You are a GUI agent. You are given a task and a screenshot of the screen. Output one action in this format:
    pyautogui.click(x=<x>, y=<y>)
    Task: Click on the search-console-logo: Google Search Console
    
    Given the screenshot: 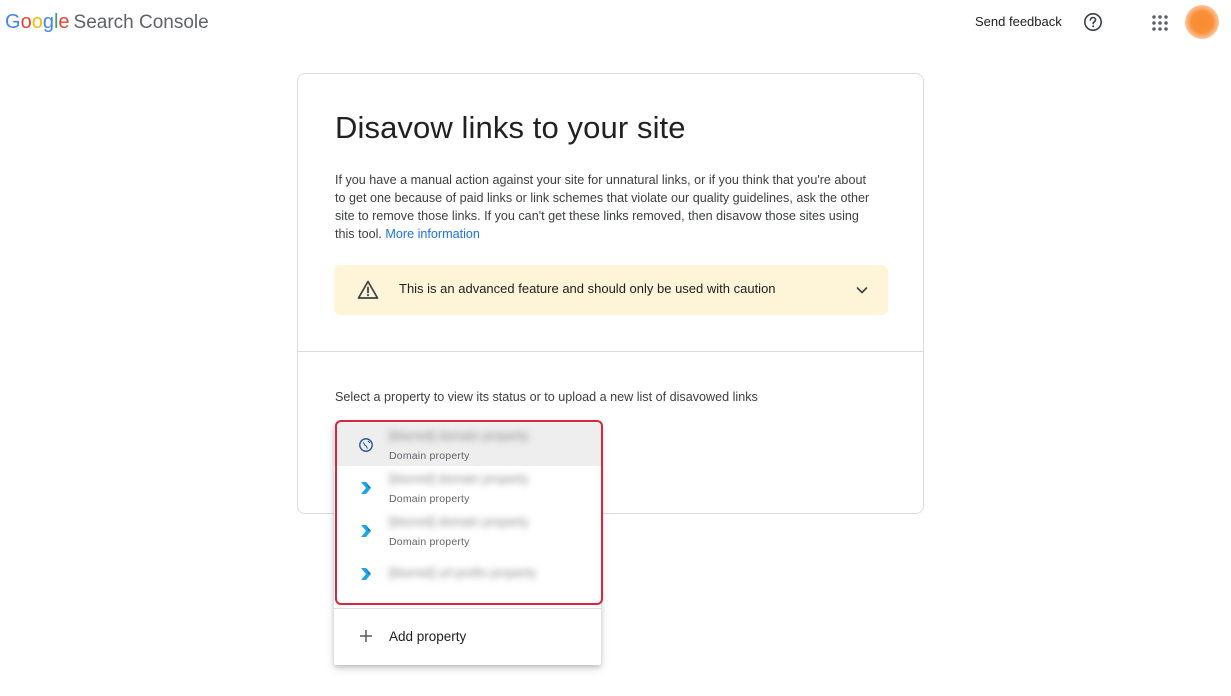 What is the action you would take?
    pyautogui.click(x=107, y=22)
    